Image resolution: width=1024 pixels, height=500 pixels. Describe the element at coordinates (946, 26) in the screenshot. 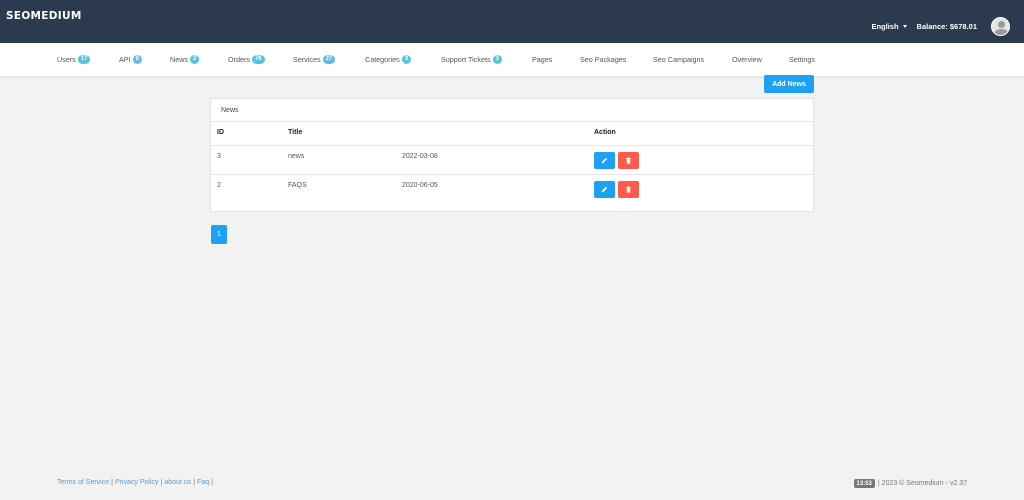

I see `balance-label: Balance: $678.01` at that location.